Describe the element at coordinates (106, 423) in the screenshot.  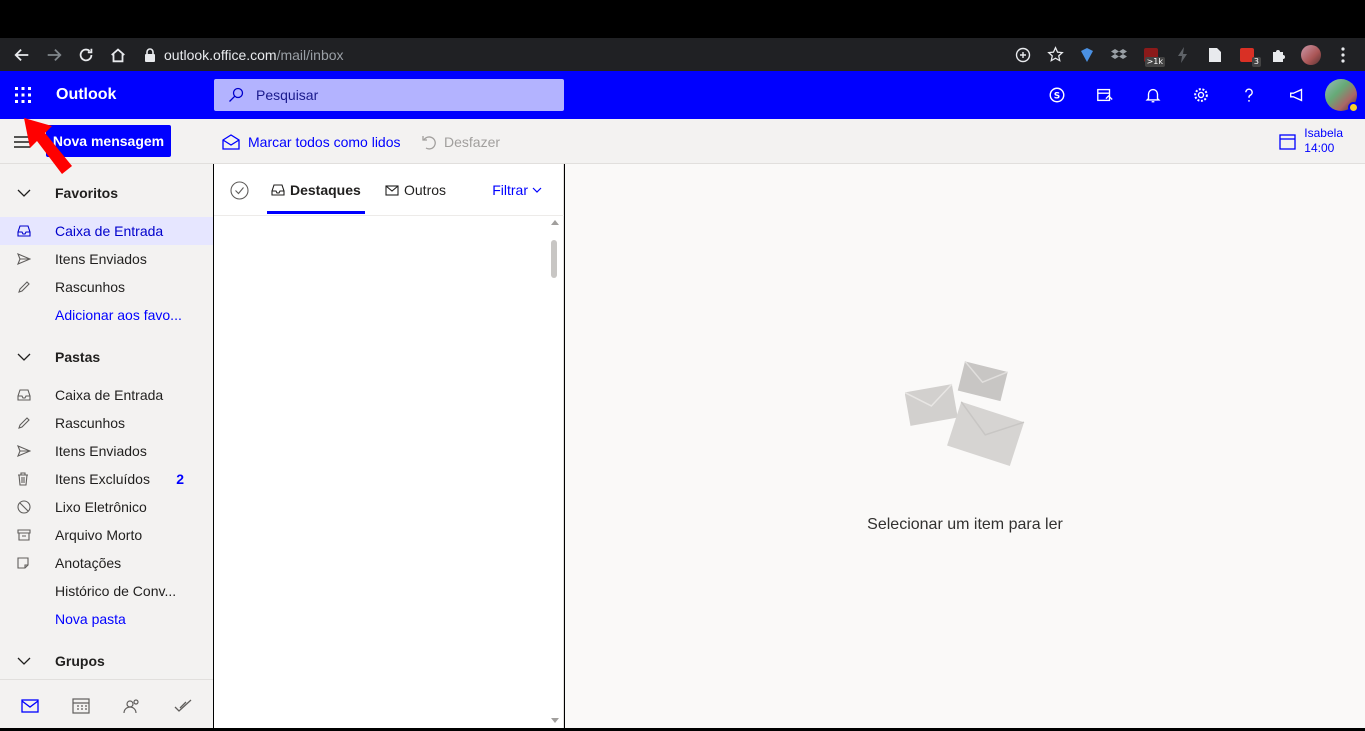
I see `folder-drafts: Rascunhos` at that location.